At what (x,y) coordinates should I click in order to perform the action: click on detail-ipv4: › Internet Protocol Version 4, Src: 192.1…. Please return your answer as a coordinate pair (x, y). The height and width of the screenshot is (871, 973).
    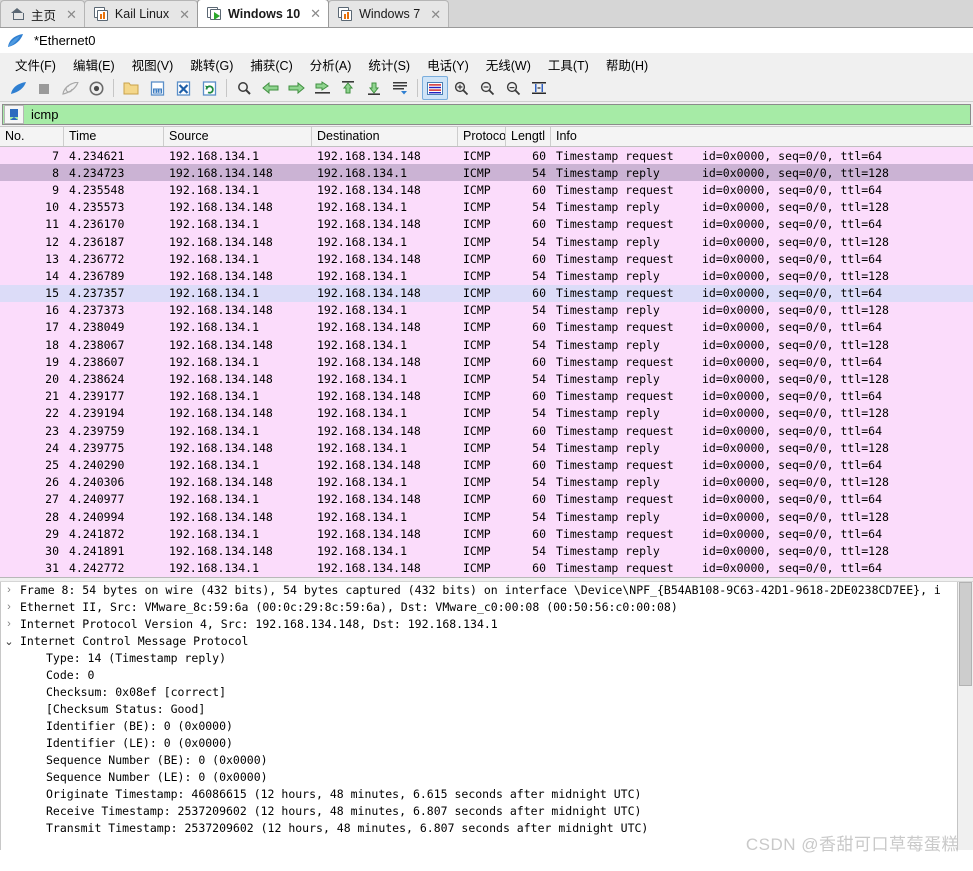
    Looking at the image, I should click on (486, 624).